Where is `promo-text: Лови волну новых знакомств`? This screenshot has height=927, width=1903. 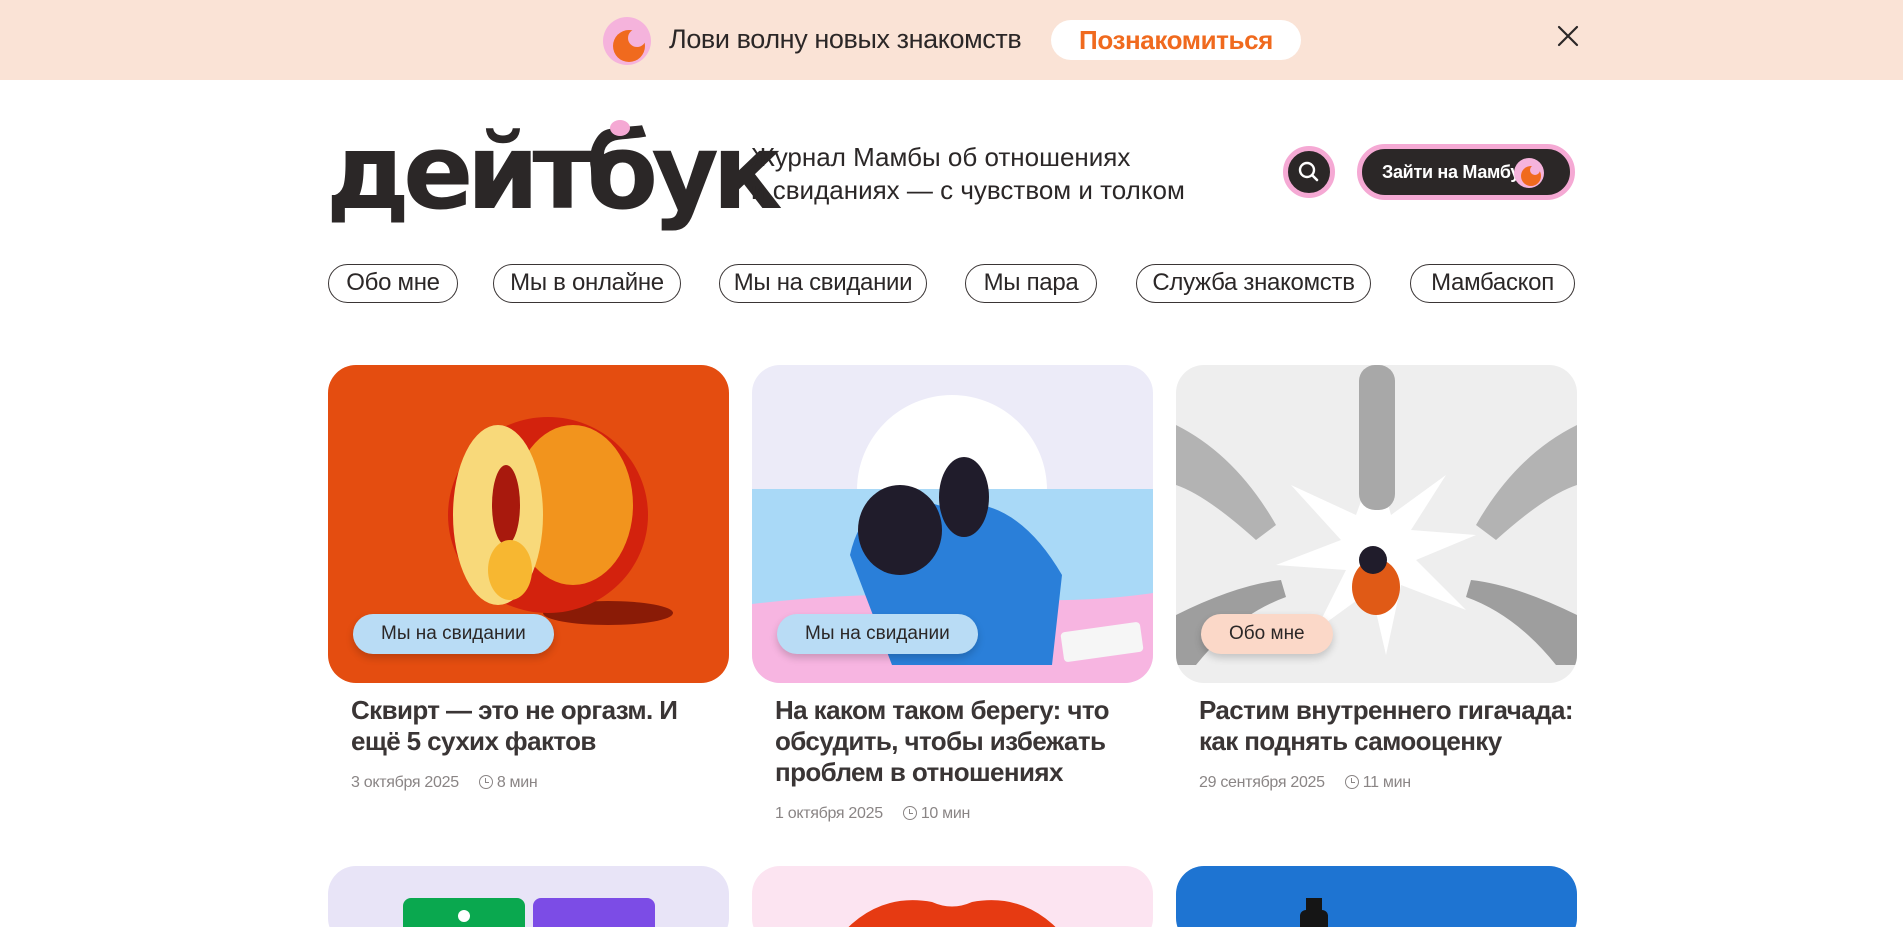
promo-text: Лови волну новых знакомств is located at coordinates (845, 39).